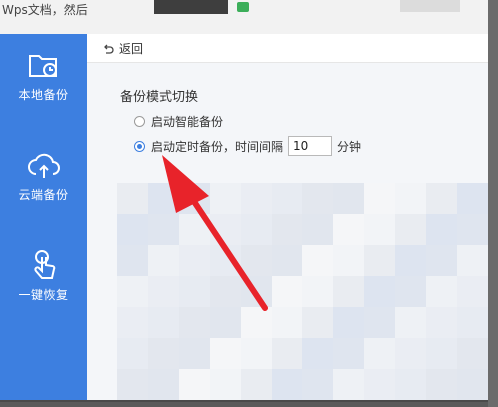 This screenshot has width=498, height=407. Describe the element at coordinates (43, 295) in the screenshot. I see `sidebar-item-label: 一键恢复` at that location.